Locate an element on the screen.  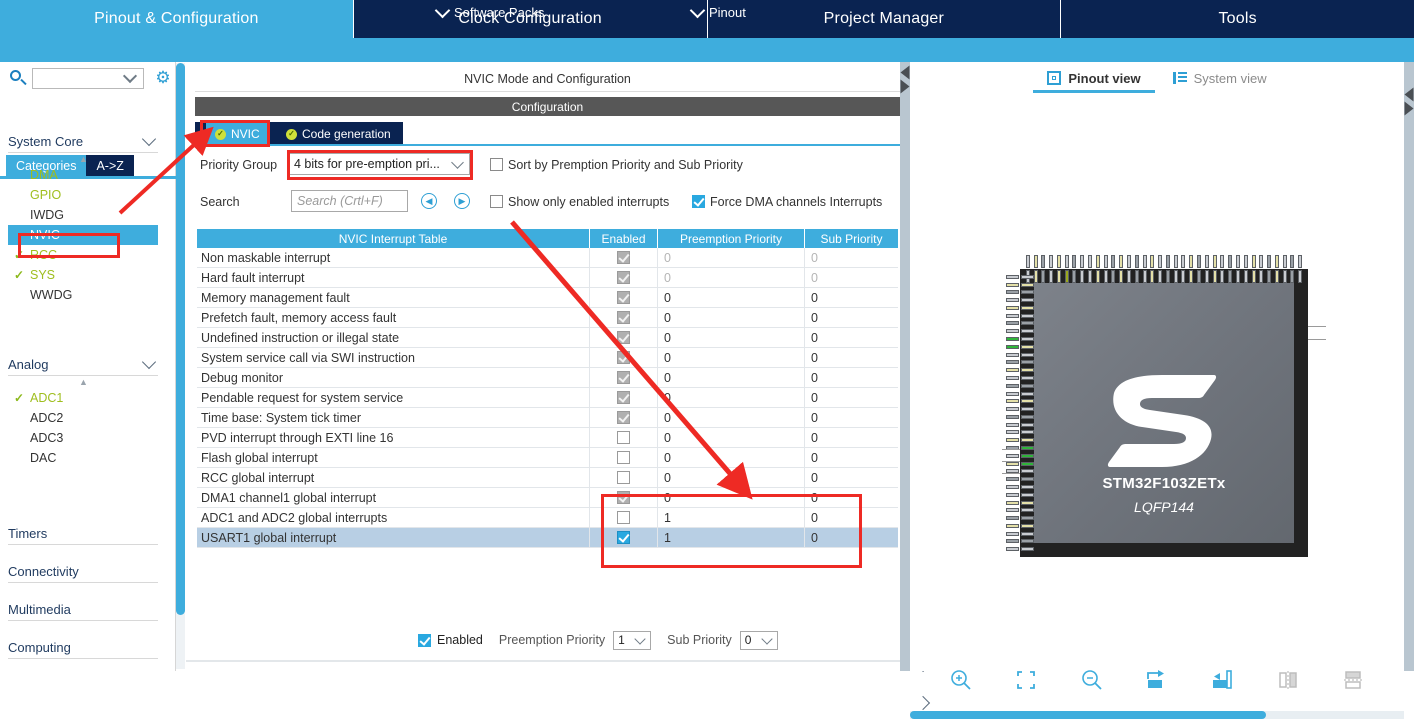
right-splitter is located at coordinates (1409, 366).